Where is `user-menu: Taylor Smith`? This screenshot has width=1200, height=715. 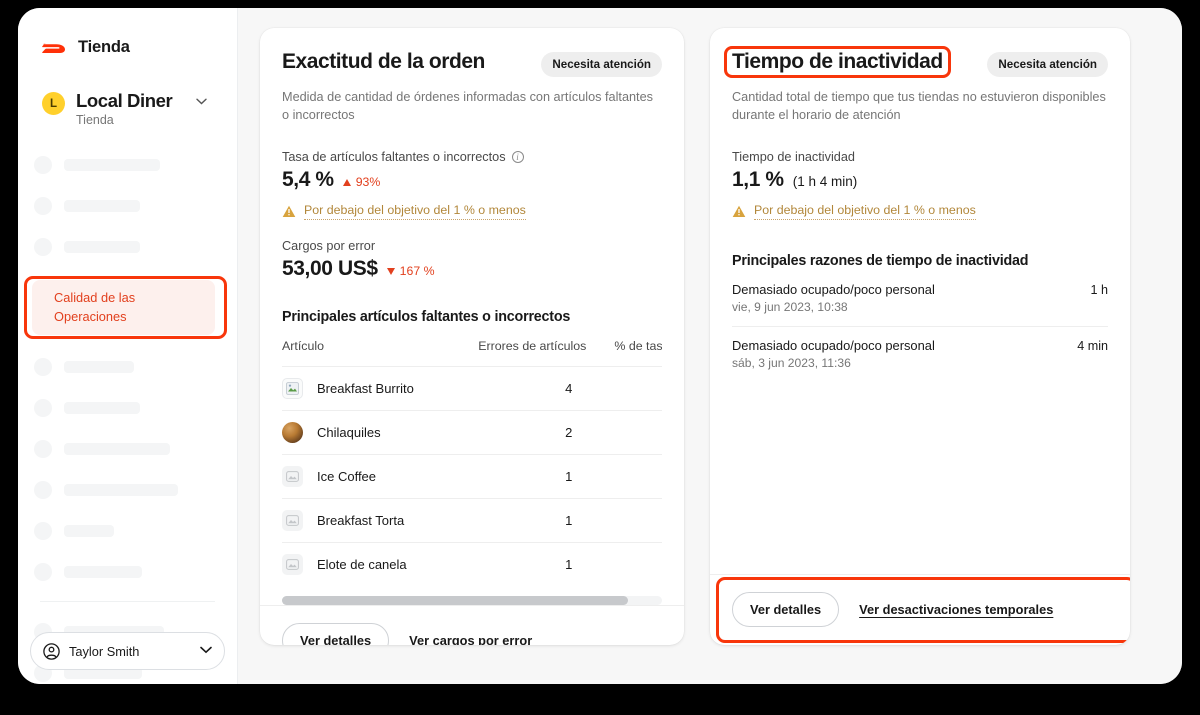
user-menu: Taylor Smith is located at coordinates (127, 651).